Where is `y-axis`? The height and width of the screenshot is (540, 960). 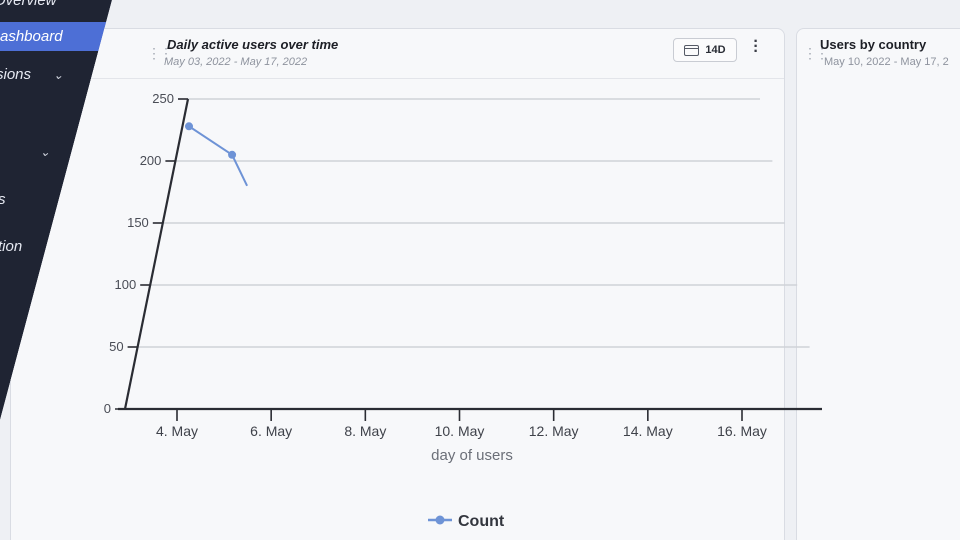 y-axis is located at coordinates (156, 254).